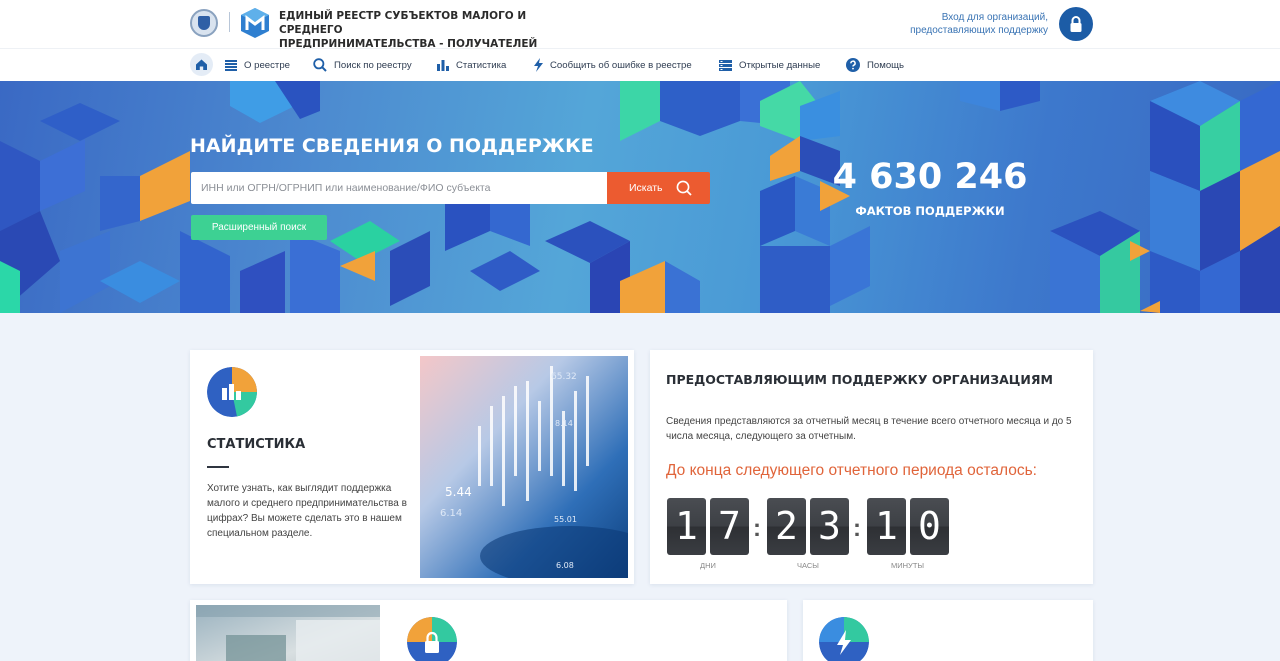 The width and height of the screenshot is (1280, 661). I want to click on photo-number-1: 65.32, so click(564, 377).